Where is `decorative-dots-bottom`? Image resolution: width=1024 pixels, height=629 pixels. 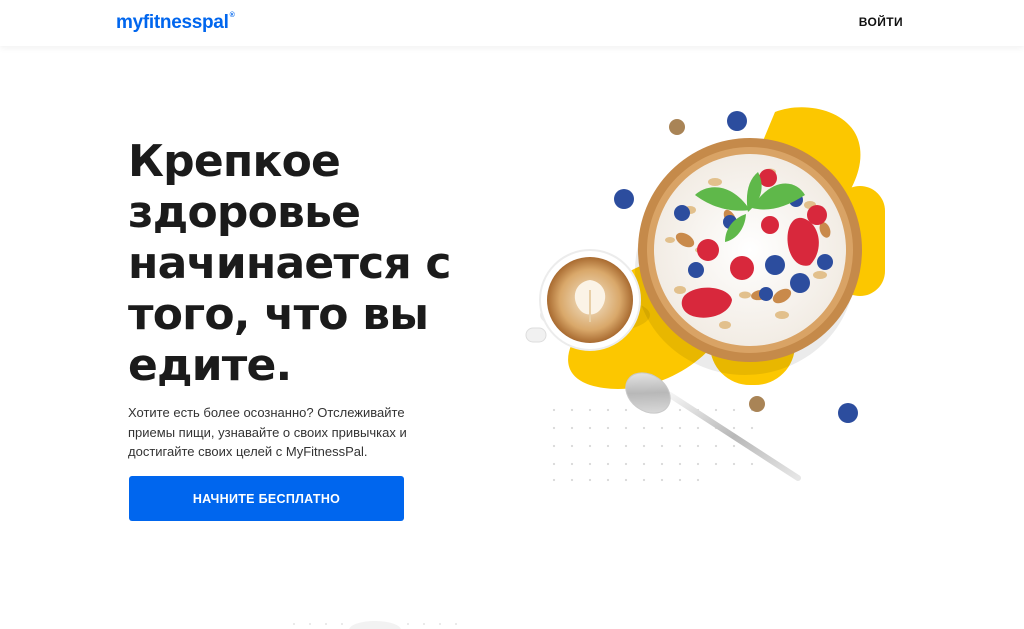
decorative-dots-bottom is located at coordinates (375, 625).